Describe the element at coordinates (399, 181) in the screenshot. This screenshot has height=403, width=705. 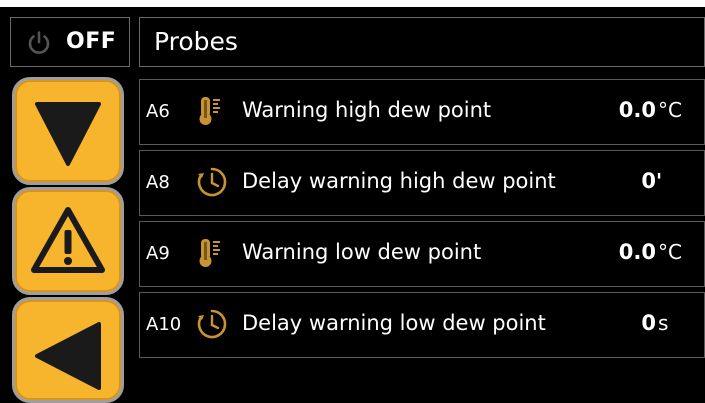
I see `parameter-label: Delay warning high dew point` at that location.